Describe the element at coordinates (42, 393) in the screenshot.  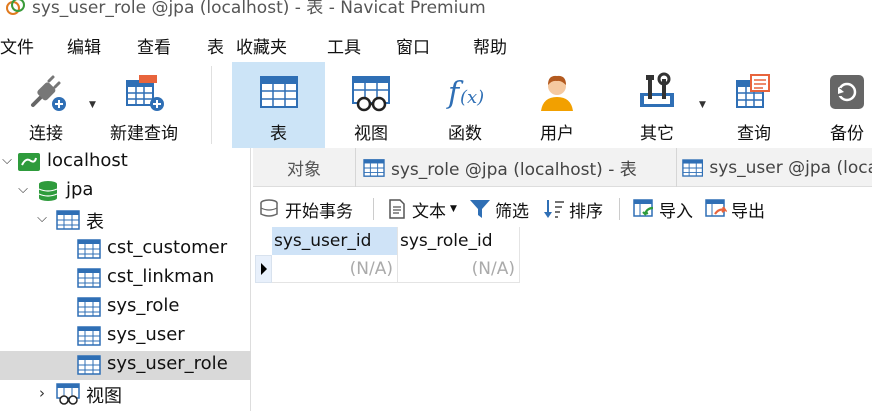
I see `chevron-right-icon: ›` at that location.